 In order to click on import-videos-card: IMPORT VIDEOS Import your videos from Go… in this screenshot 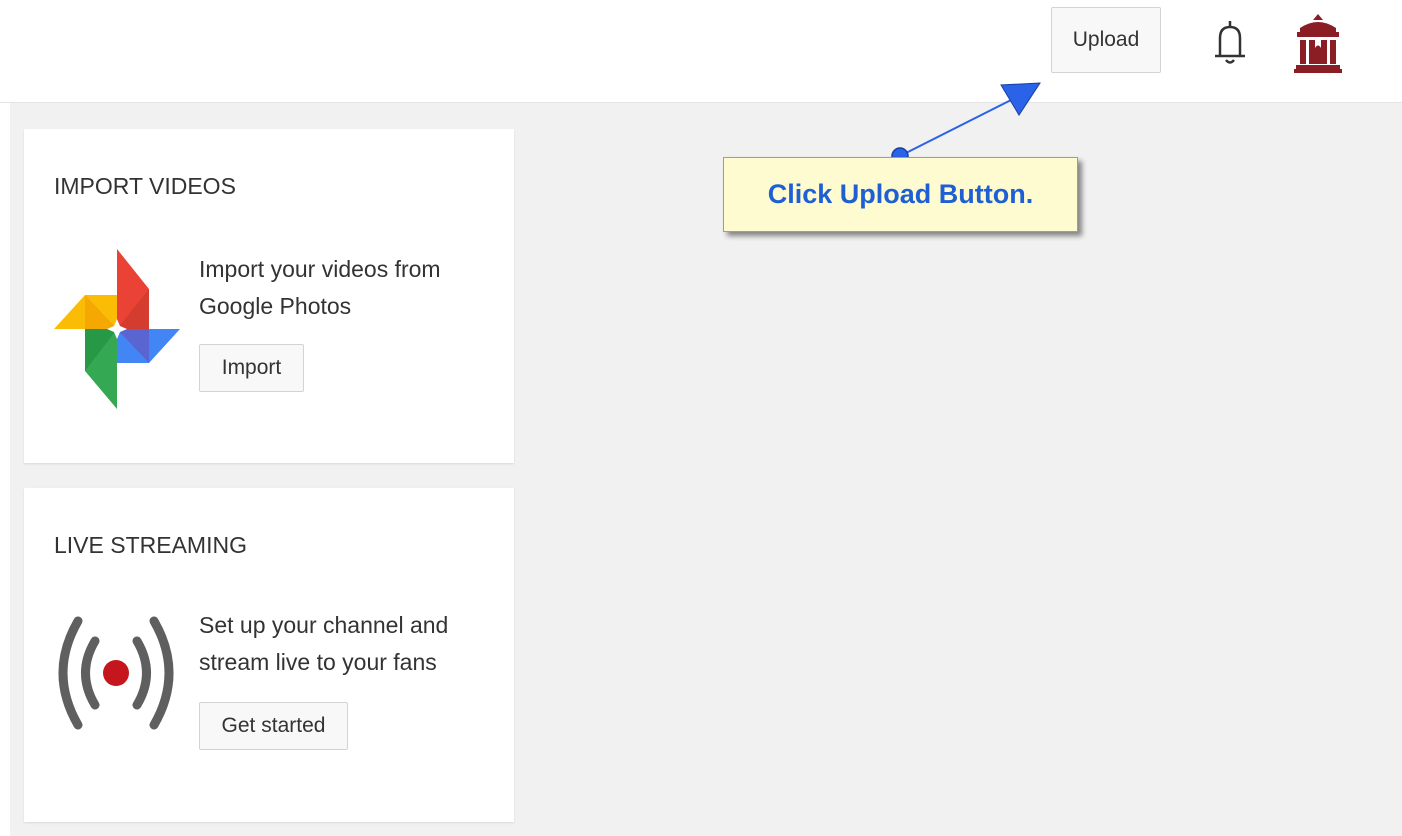, I will do `click(269, 296)`.